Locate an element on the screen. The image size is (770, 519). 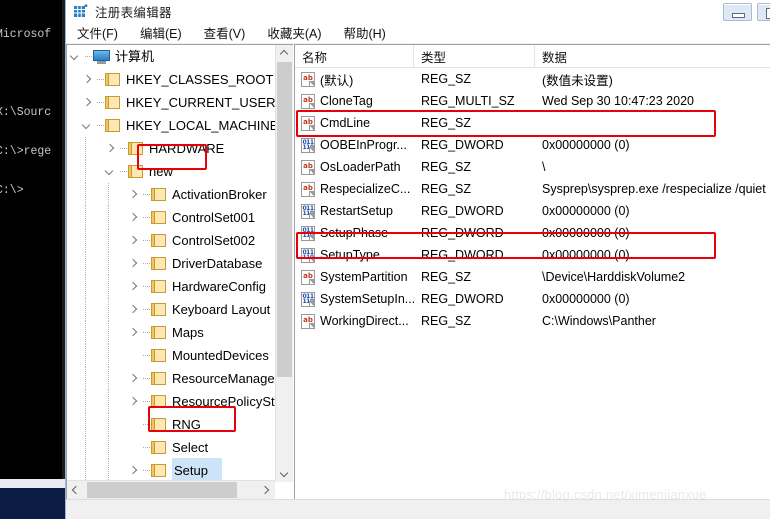
scroll-up-button is located at coordinates (284, 53).